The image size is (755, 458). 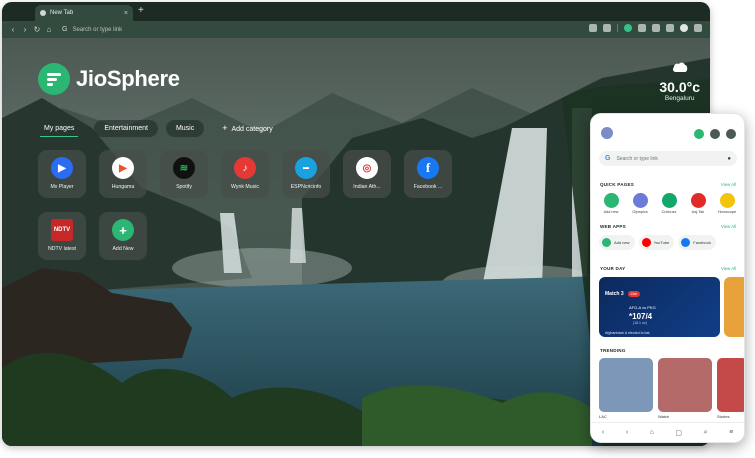 What do you see at coordinates (697, 242) in the screenshot?
I see `web-app-facebook: Facebook` at bounding box center [697, 242].